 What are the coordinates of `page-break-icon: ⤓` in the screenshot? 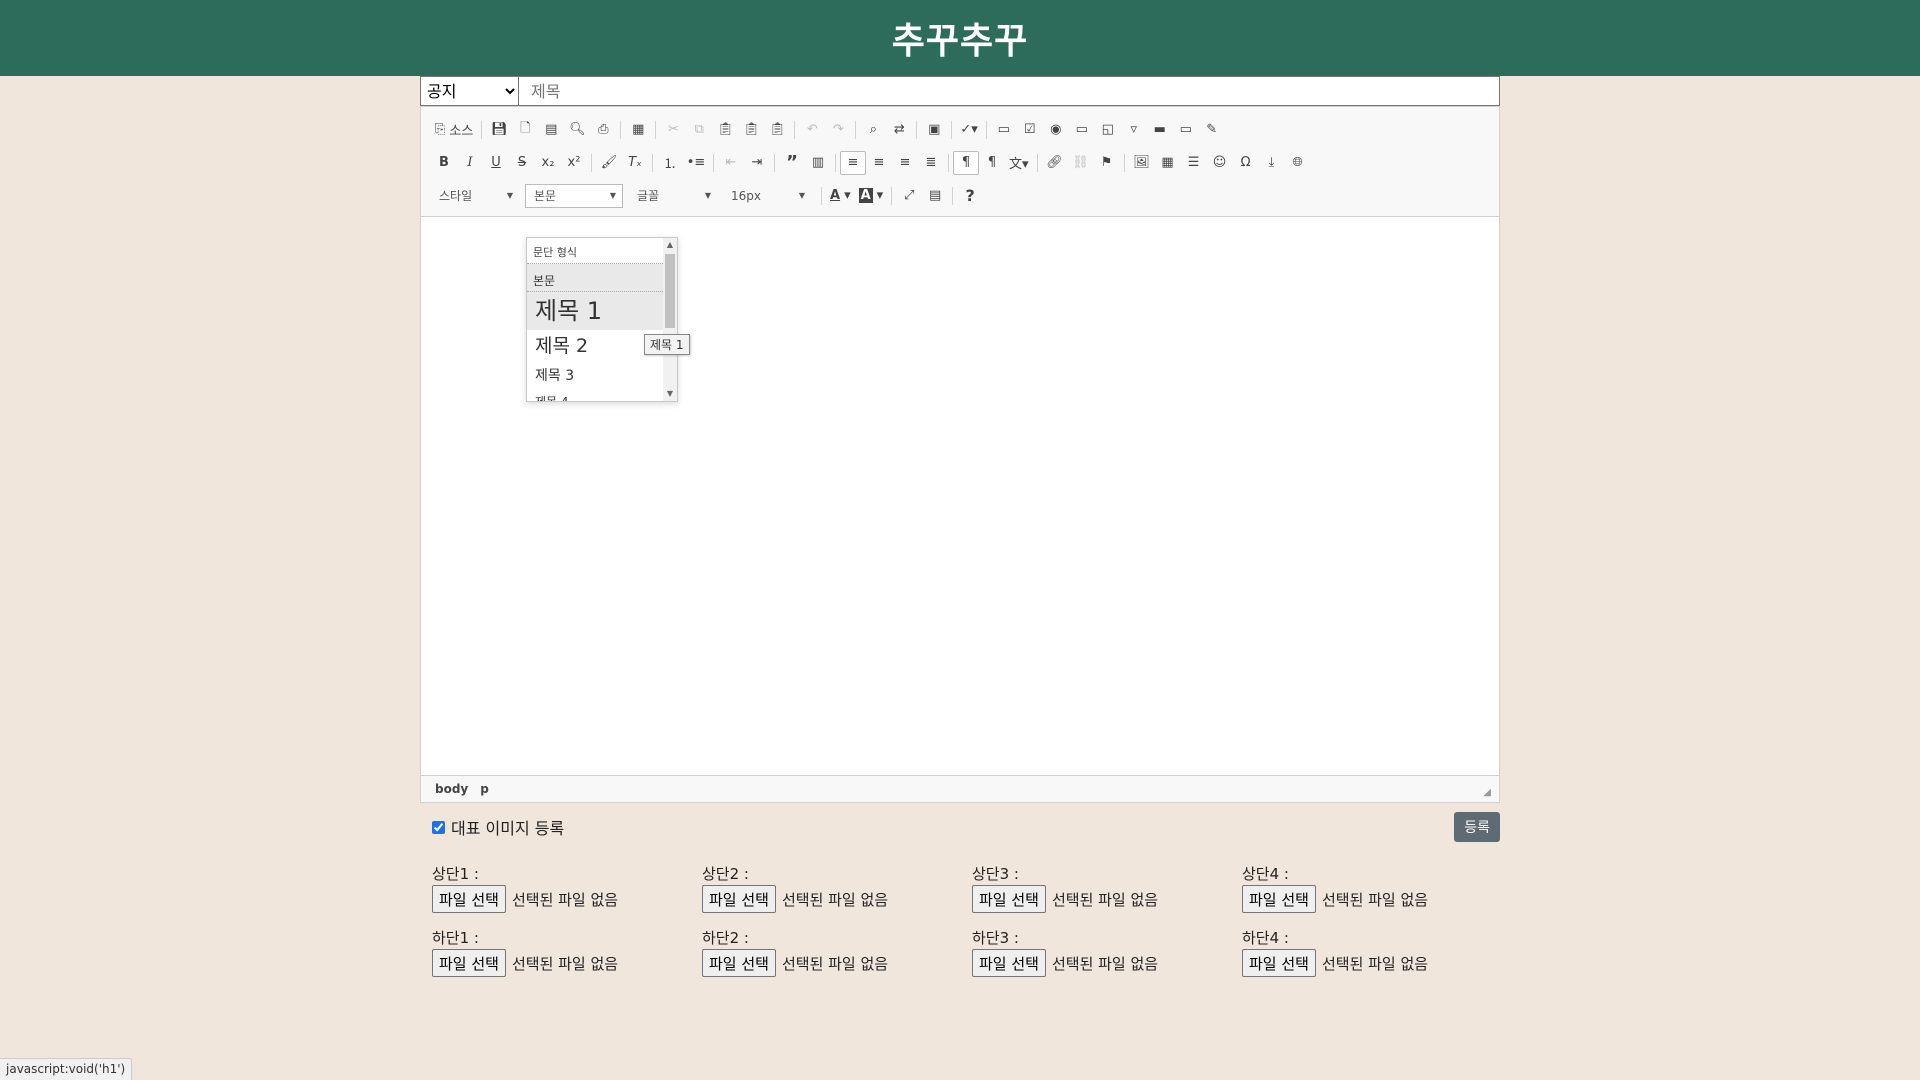 It's located at (1272, 163).